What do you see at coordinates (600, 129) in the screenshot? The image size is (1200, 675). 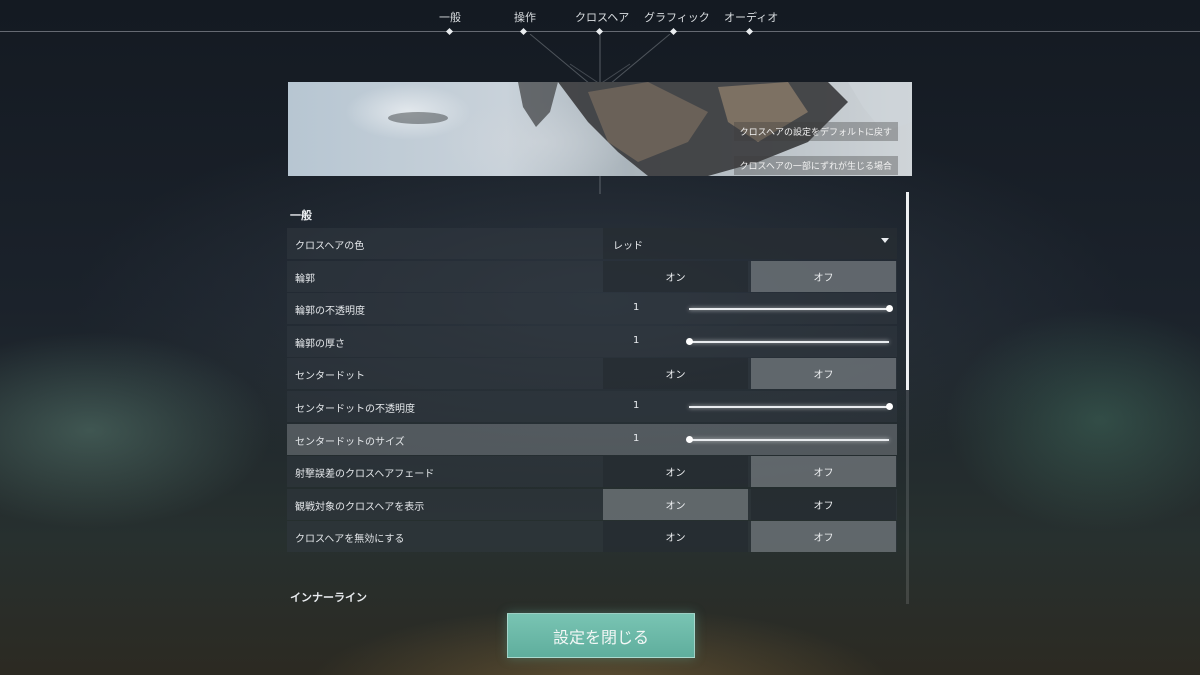 I see `crosshair-preview-banner: クロスヘアの設定をデフォルトに戻す クロスヘアの一部にずれが生じる場合` at bounding box center [600, 129].